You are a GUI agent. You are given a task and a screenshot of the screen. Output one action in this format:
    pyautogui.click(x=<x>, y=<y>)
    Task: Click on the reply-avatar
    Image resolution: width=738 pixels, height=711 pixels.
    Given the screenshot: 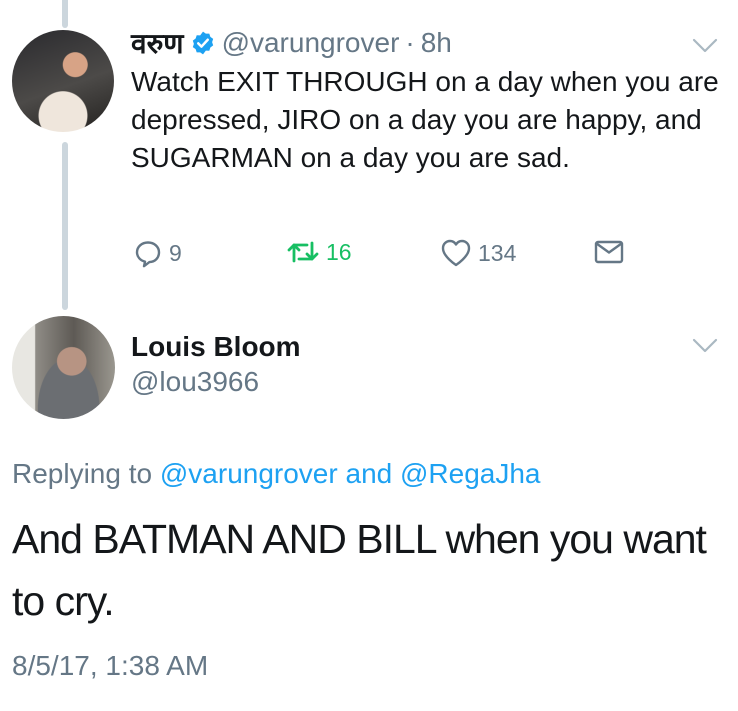 What is the action you would take?
    pyautogui.click(x=63, y=367)
    